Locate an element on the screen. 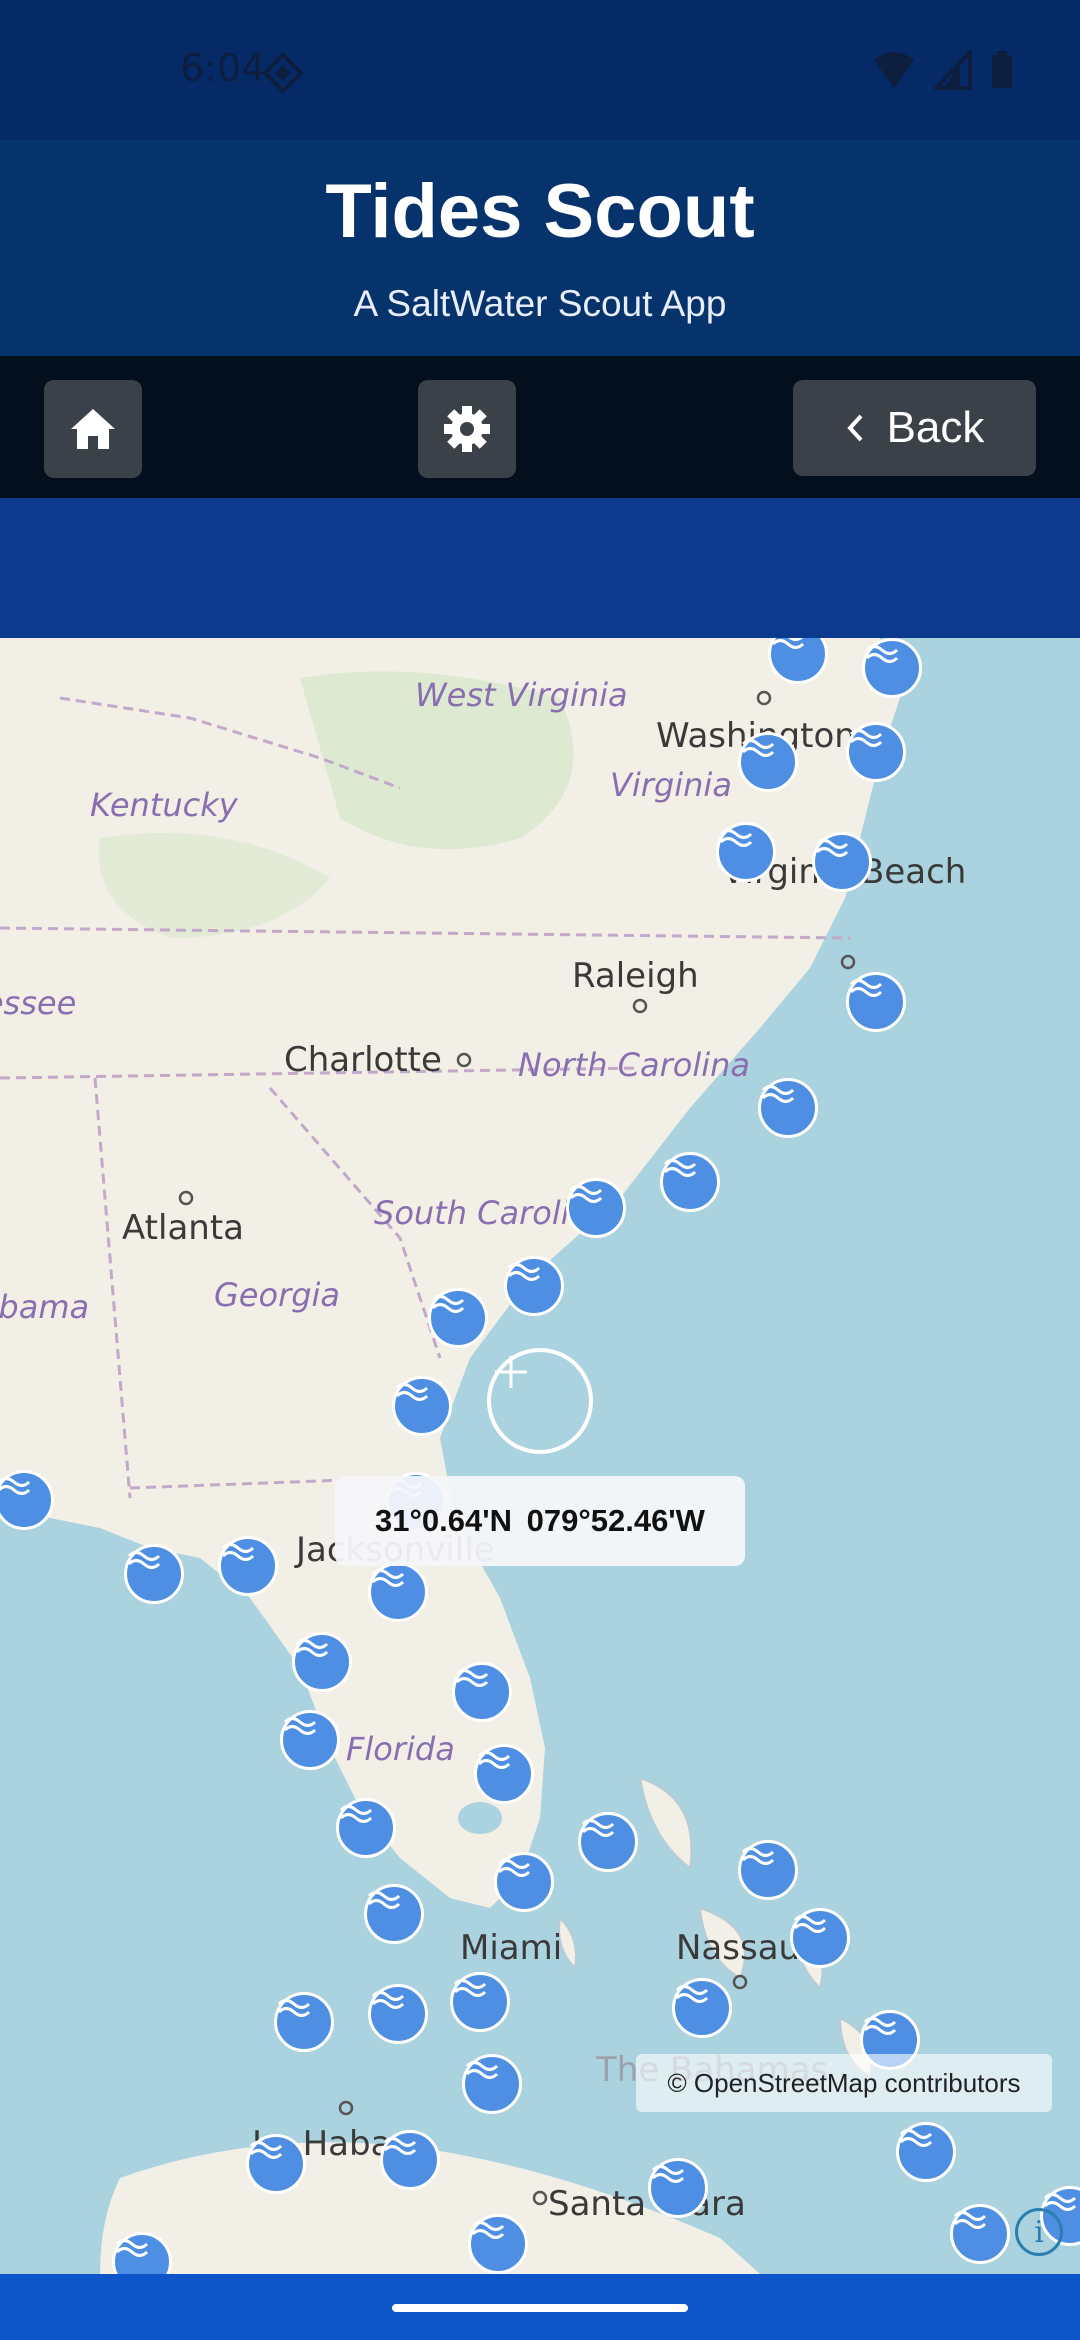  back-button: Back is located at coordinates (914, 428).